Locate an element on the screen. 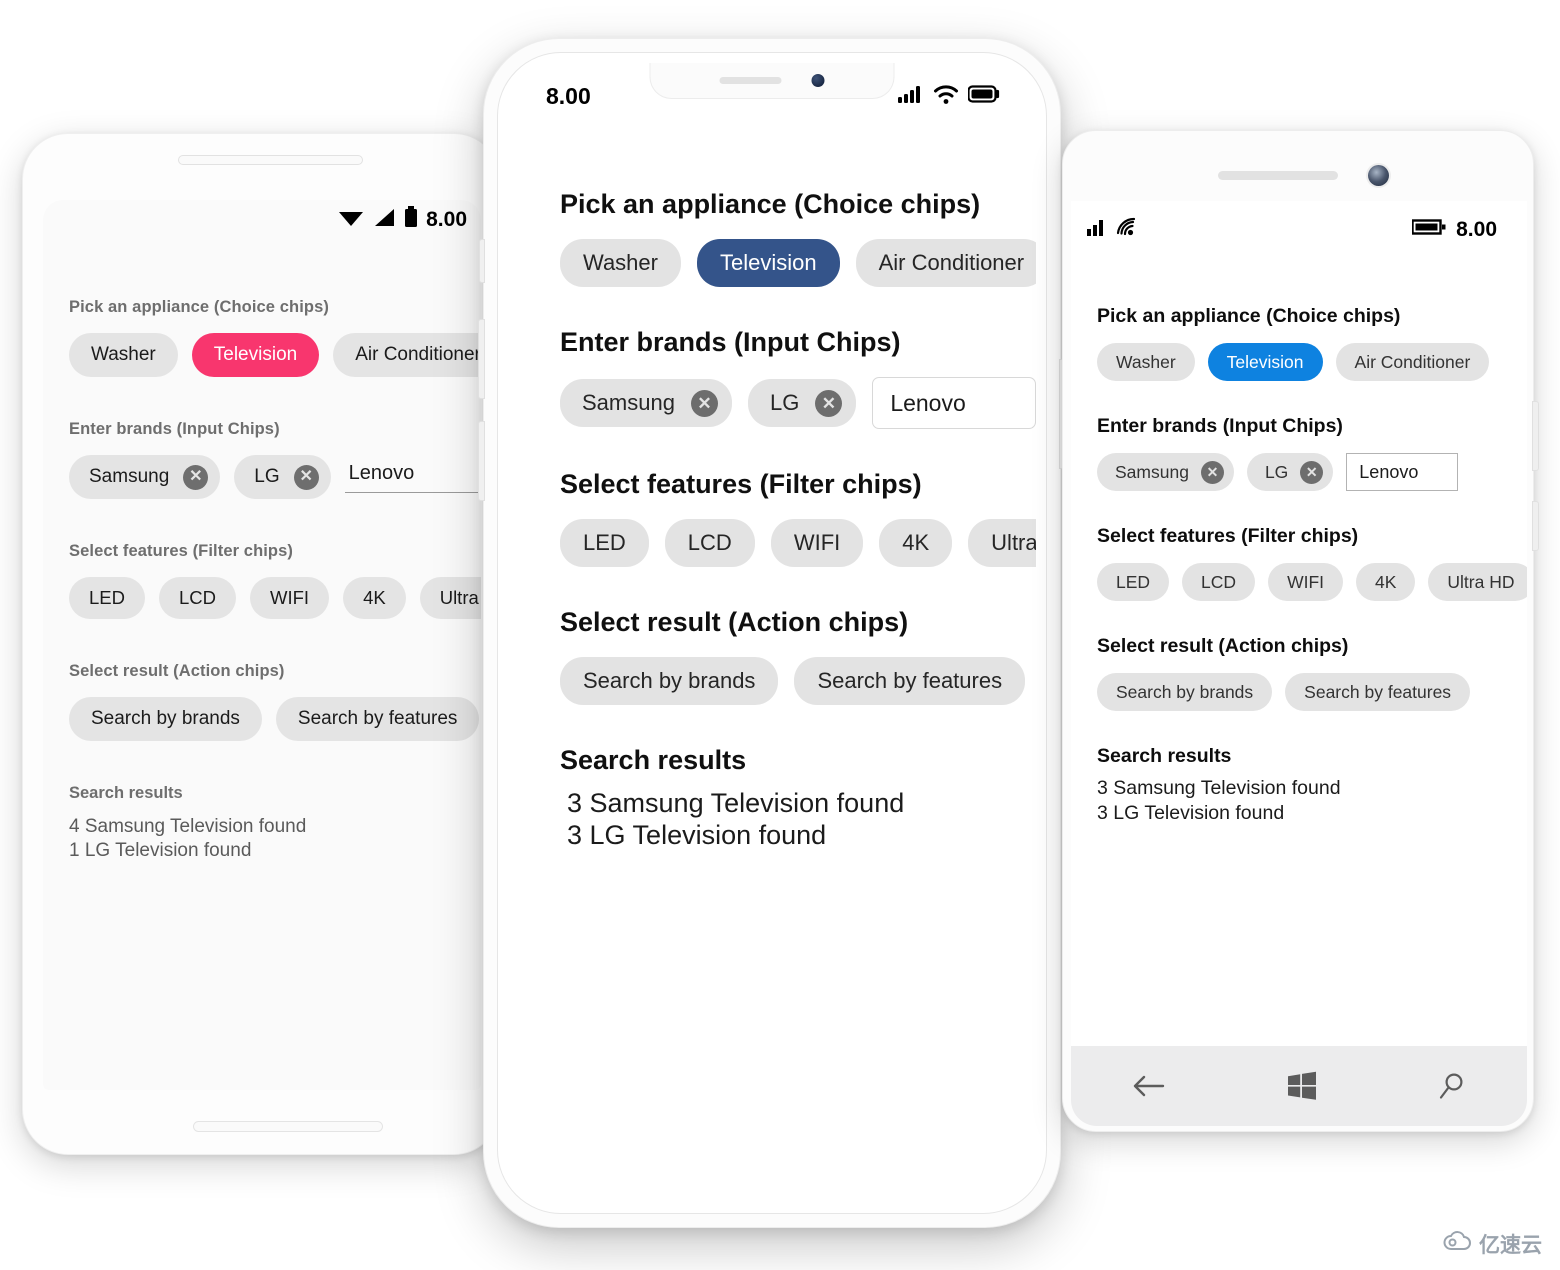  back-button is located at coordinates (1149, 1086).